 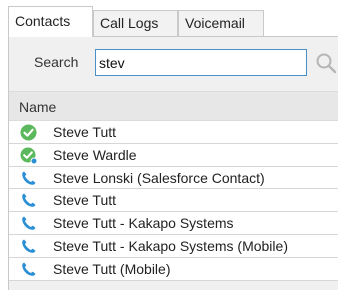 I want to click on search-label: Search, so click(x=56, y=62).